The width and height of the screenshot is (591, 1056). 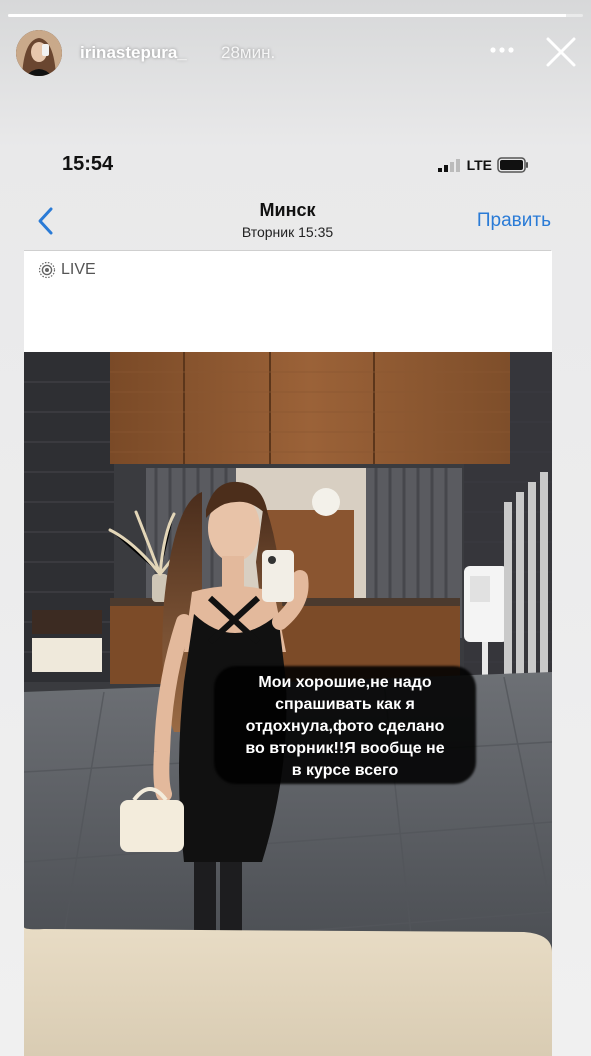 I want to click on story-progress-bar, so click(x=295, y=15).